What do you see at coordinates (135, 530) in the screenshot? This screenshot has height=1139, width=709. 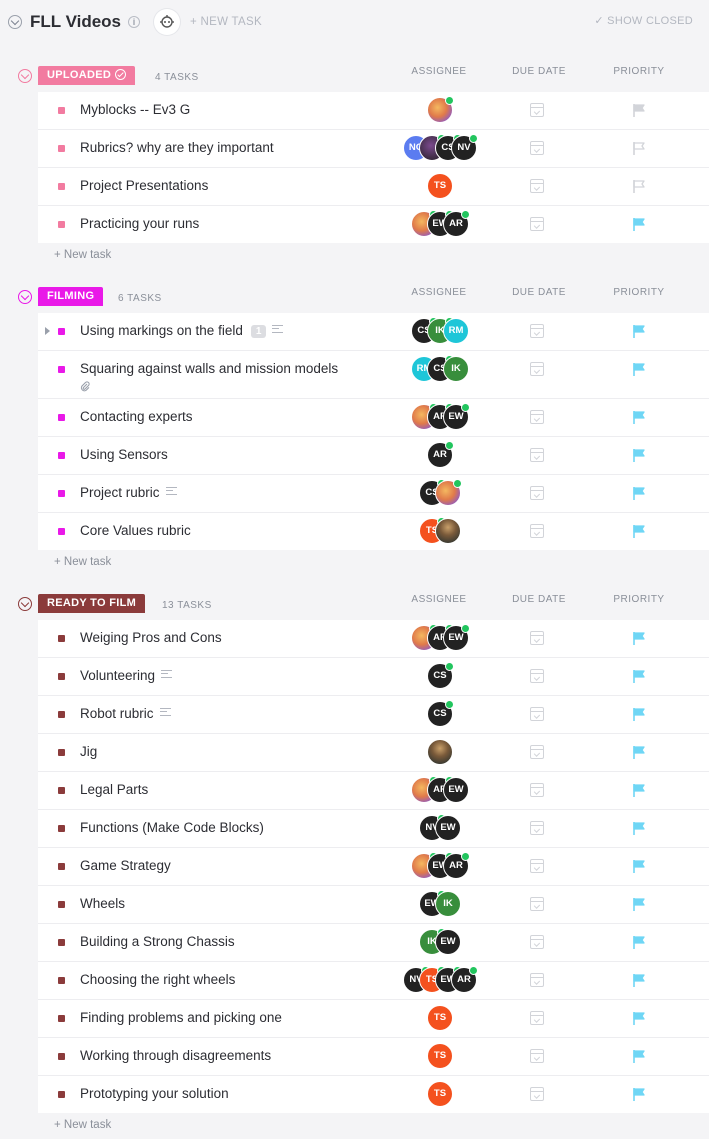 I see `task-name: Core Values rubric` at bounding box center [135, 530].